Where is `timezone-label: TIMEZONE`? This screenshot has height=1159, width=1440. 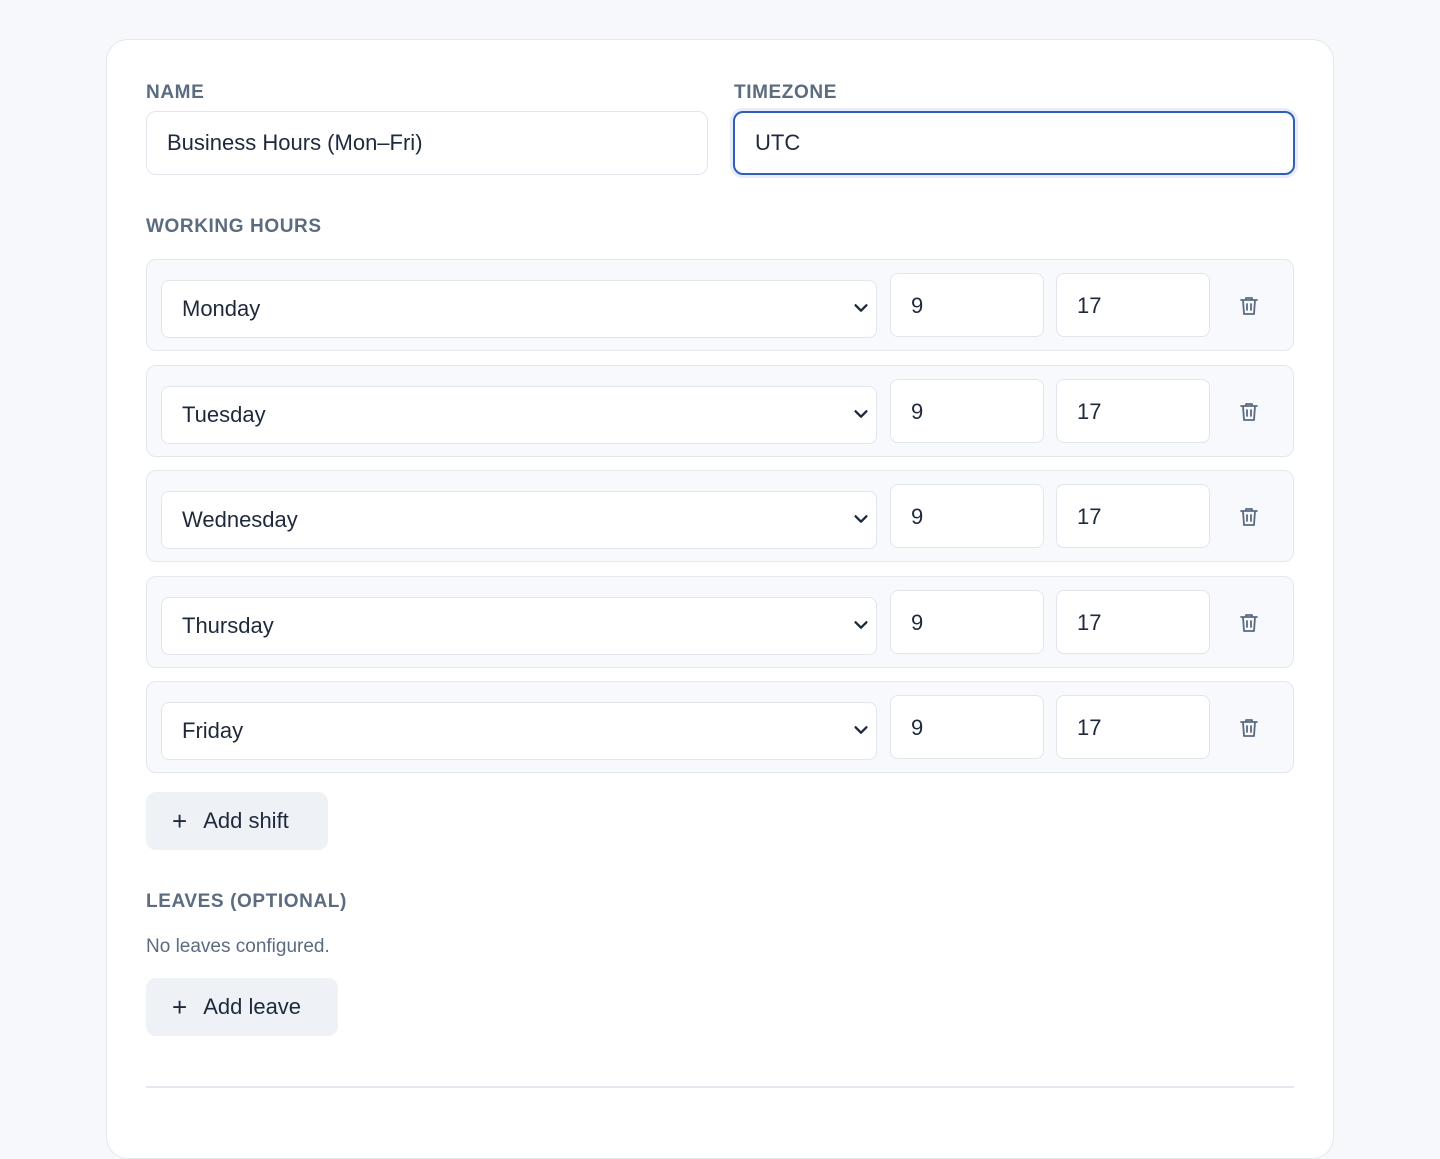 timezone-label: TIMEZONE is located at coordinates (785, 92).